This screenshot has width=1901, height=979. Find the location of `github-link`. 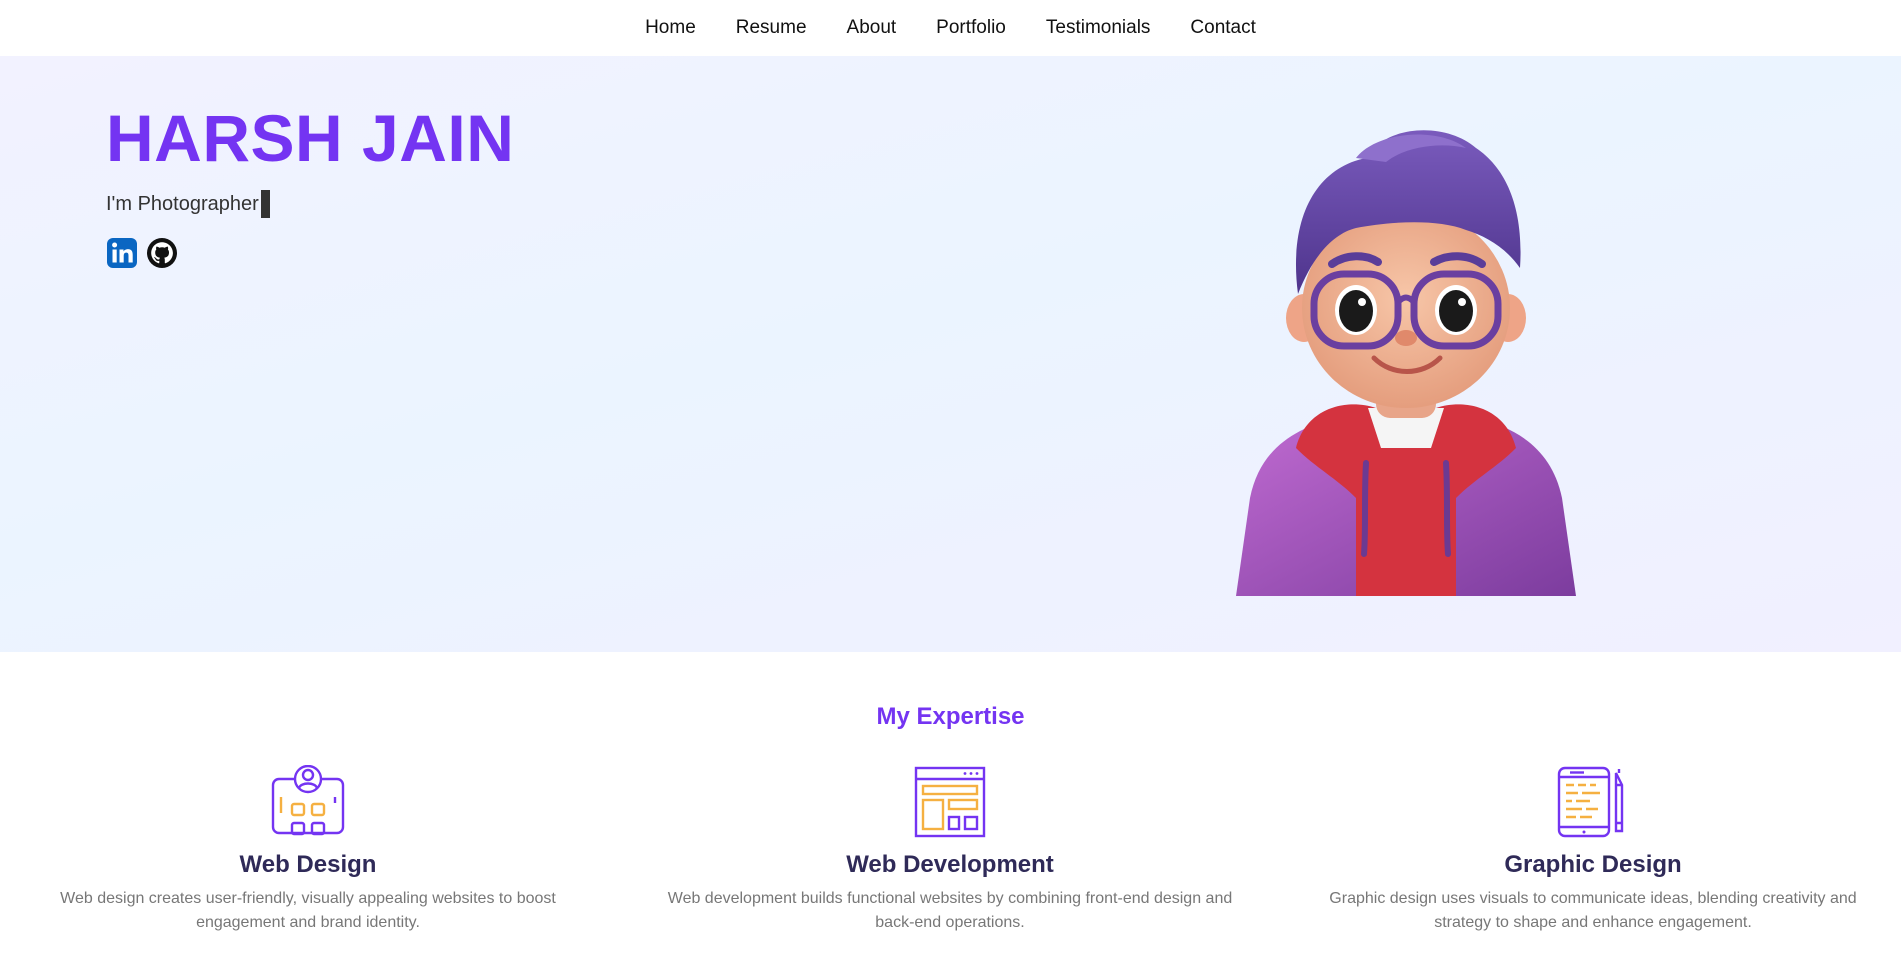

github-link is located at coordinates (162, 253).